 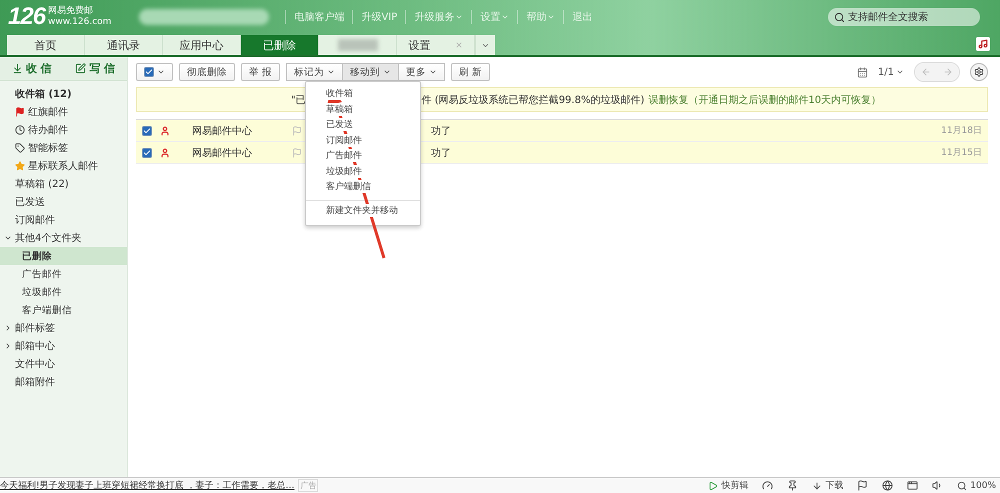 I want to click on folder-item: 邮件标签, so click(x=63, y=328).